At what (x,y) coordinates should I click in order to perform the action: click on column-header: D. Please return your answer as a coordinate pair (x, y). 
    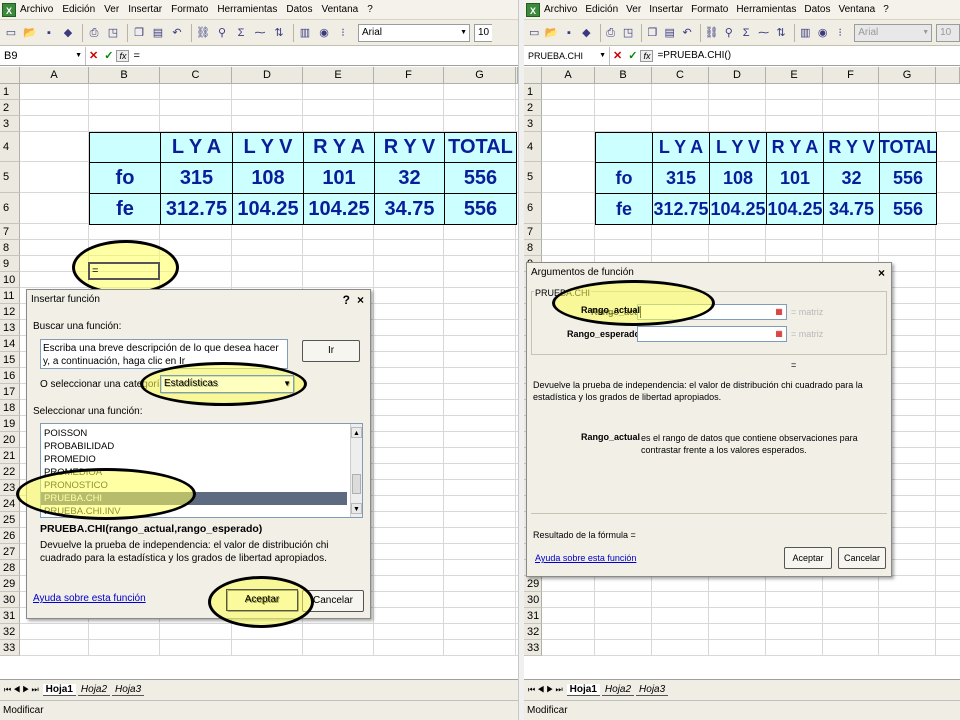
    Looking at the image, I should click on (737, 75).